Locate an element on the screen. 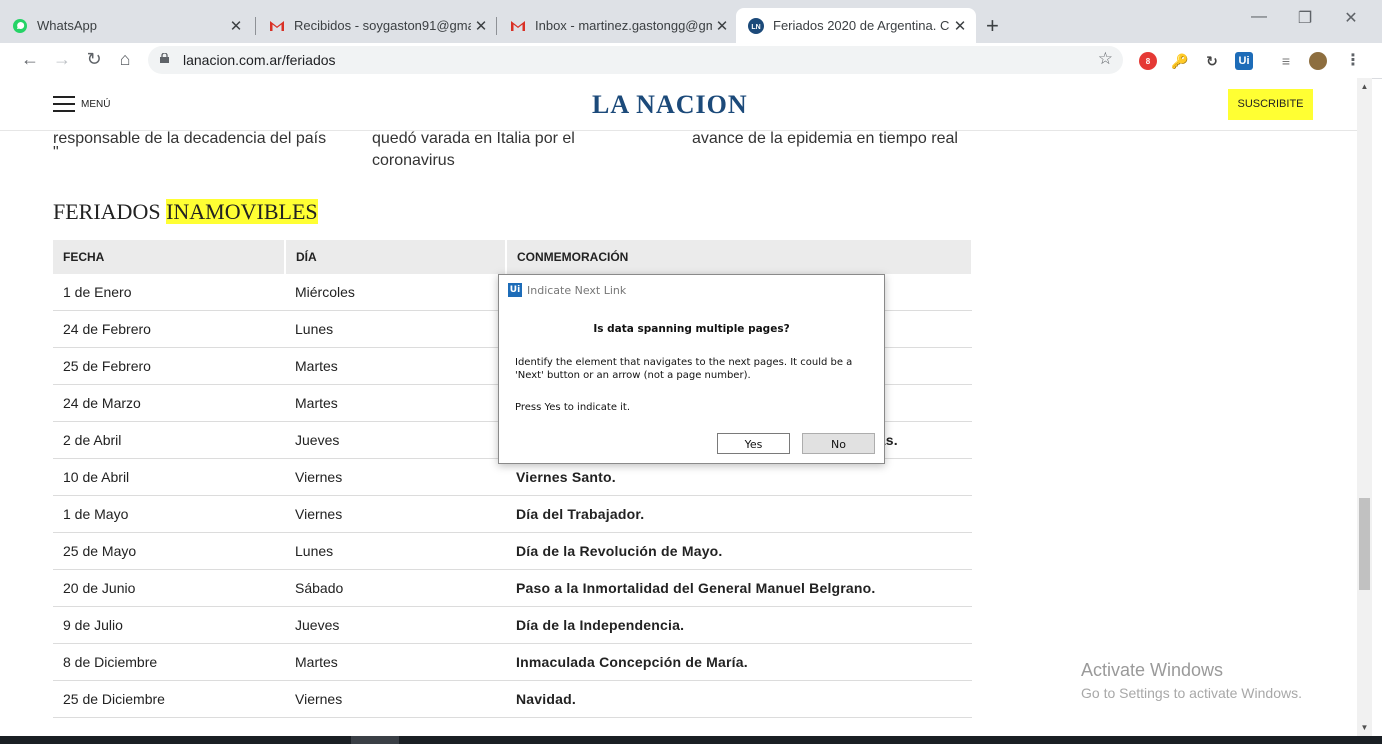  vertical-scrollbar: ▲ ▼ is located at coordinates (1364, 407).